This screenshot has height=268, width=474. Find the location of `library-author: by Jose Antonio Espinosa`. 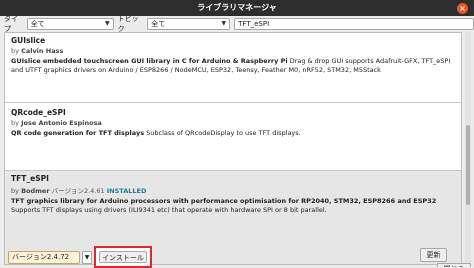

library-author: by Jose Antonio Espinosa is located at coordinates (56, 123).